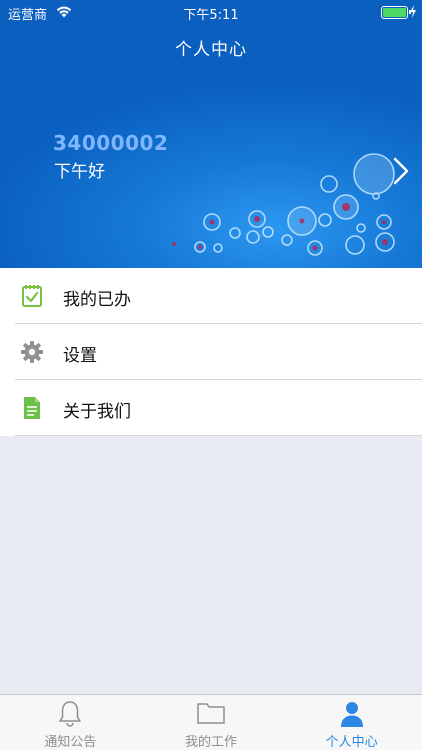 The image size is (422, 750). I want to click on menu-item-about-us: 关于我们, so click(211, 408).